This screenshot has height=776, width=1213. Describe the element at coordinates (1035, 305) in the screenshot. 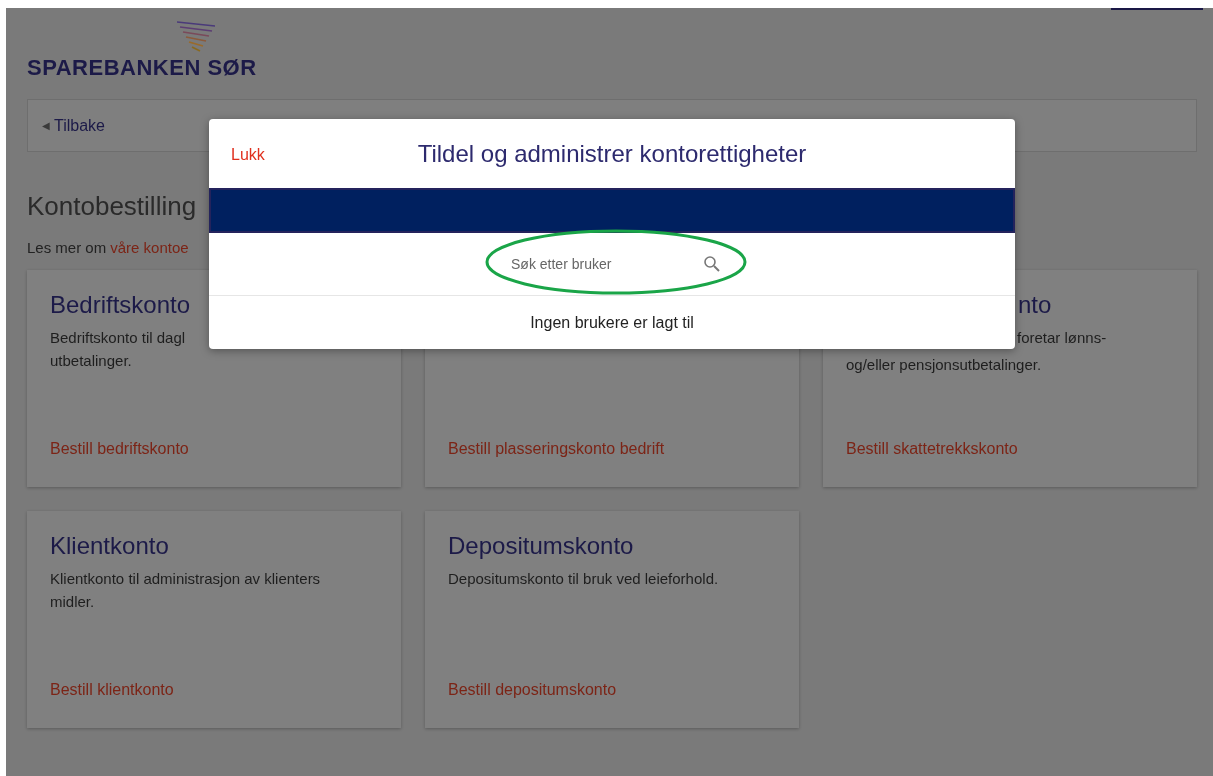

I see `card-title: nto` at that location.